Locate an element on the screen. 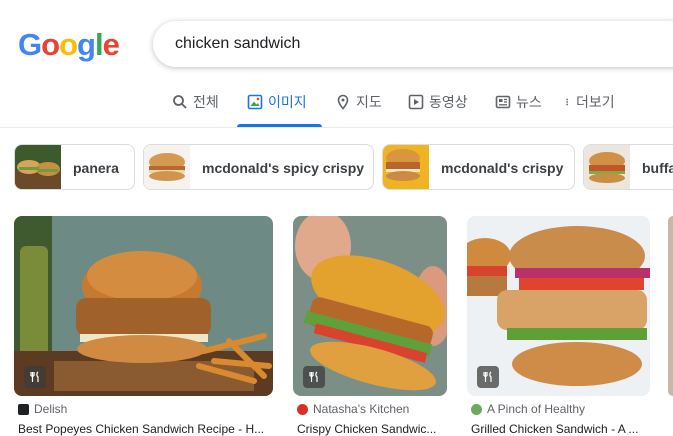  related-chip-buffalo: buffa is located at coordinates (628, 167).